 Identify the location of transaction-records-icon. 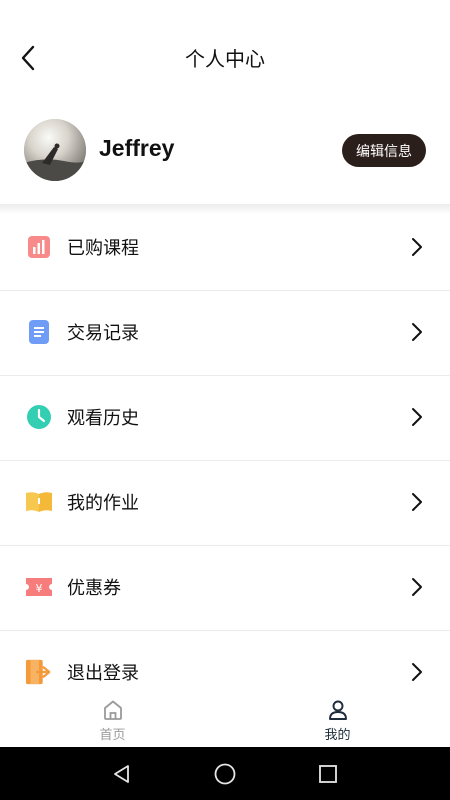
(39, 332).